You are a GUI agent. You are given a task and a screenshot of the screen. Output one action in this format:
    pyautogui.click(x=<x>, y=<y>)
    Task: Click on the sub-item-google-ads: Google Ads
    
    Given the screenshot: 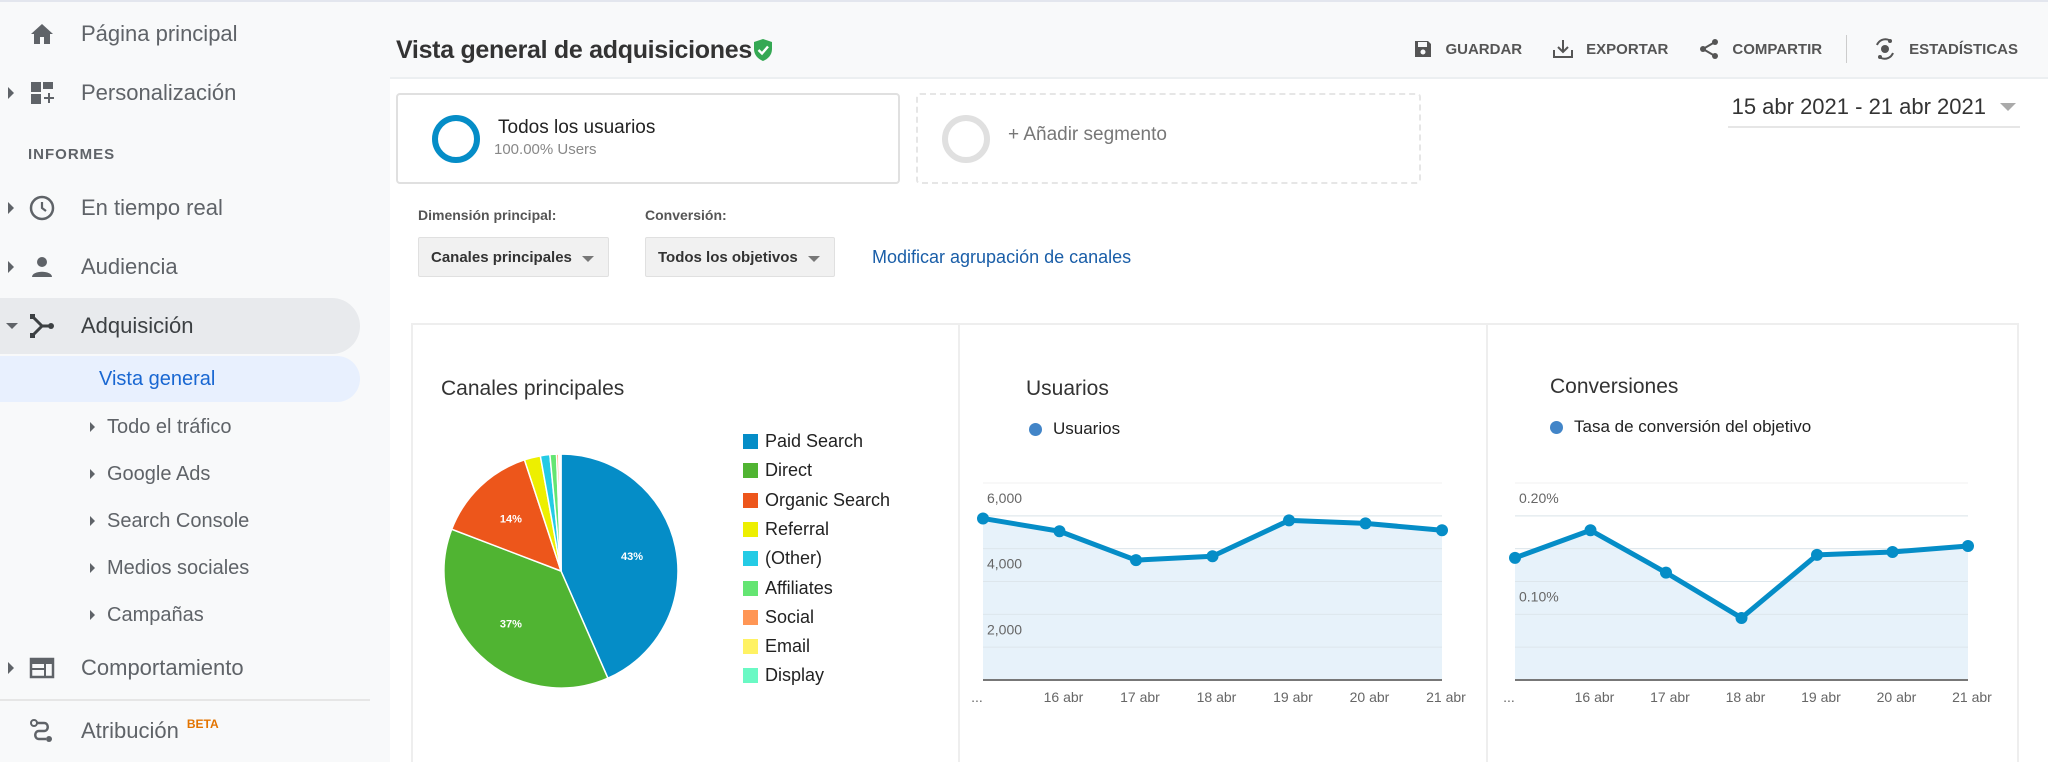 What is the action you would take?
    pyautogui.click(x=180, y=474)
    